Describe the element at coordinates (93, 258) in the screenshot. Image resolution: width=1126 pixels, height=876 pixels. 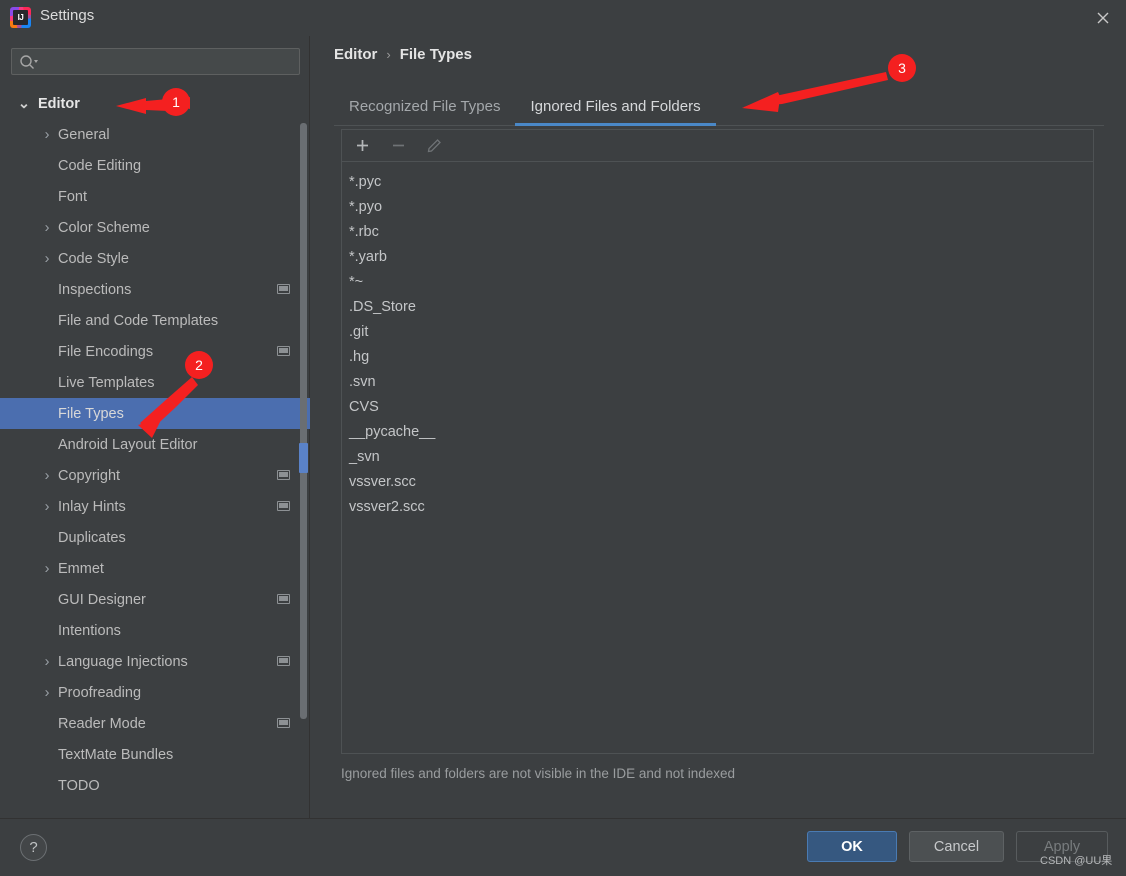
I see `sidebar-item-label: Code Style` at that location.